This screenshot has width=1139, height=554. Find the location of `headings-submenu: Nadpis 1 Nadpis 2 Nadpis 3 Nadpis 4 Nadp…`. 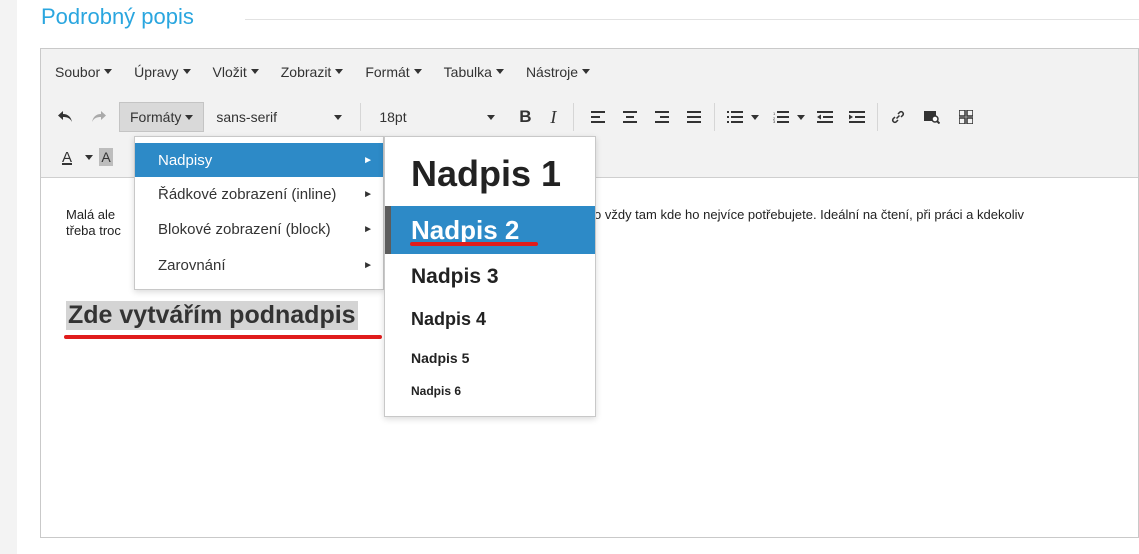

headings-submenu: Nadpis 1 Nadpis 2 Nadpis 3 Nadpis 4 Nadp… is located at coordinates (490, 276).